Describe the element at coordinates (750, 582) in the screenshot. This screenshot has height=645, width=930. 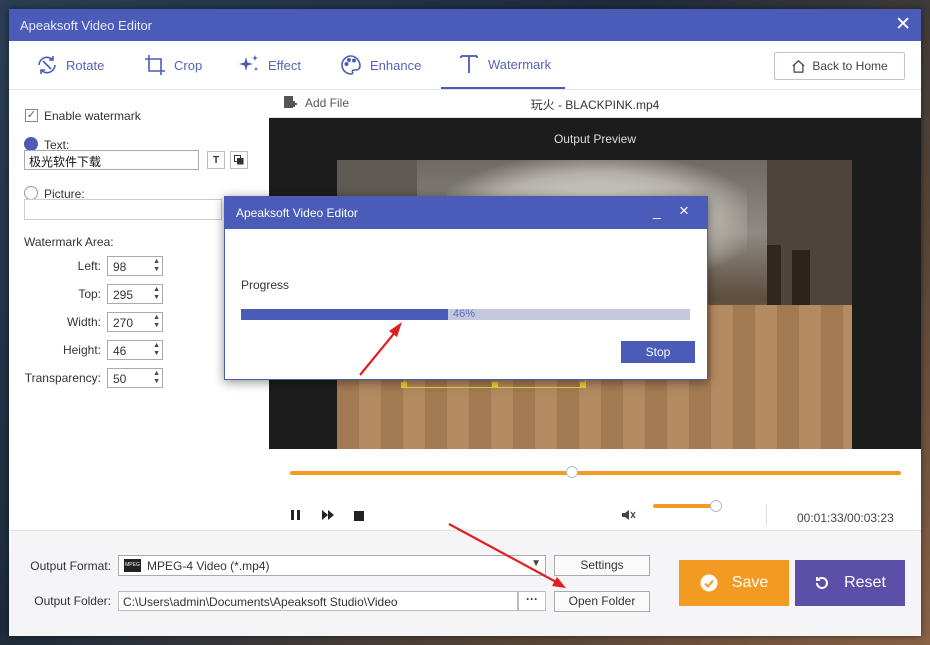
I see `save-label: Save` at that location.